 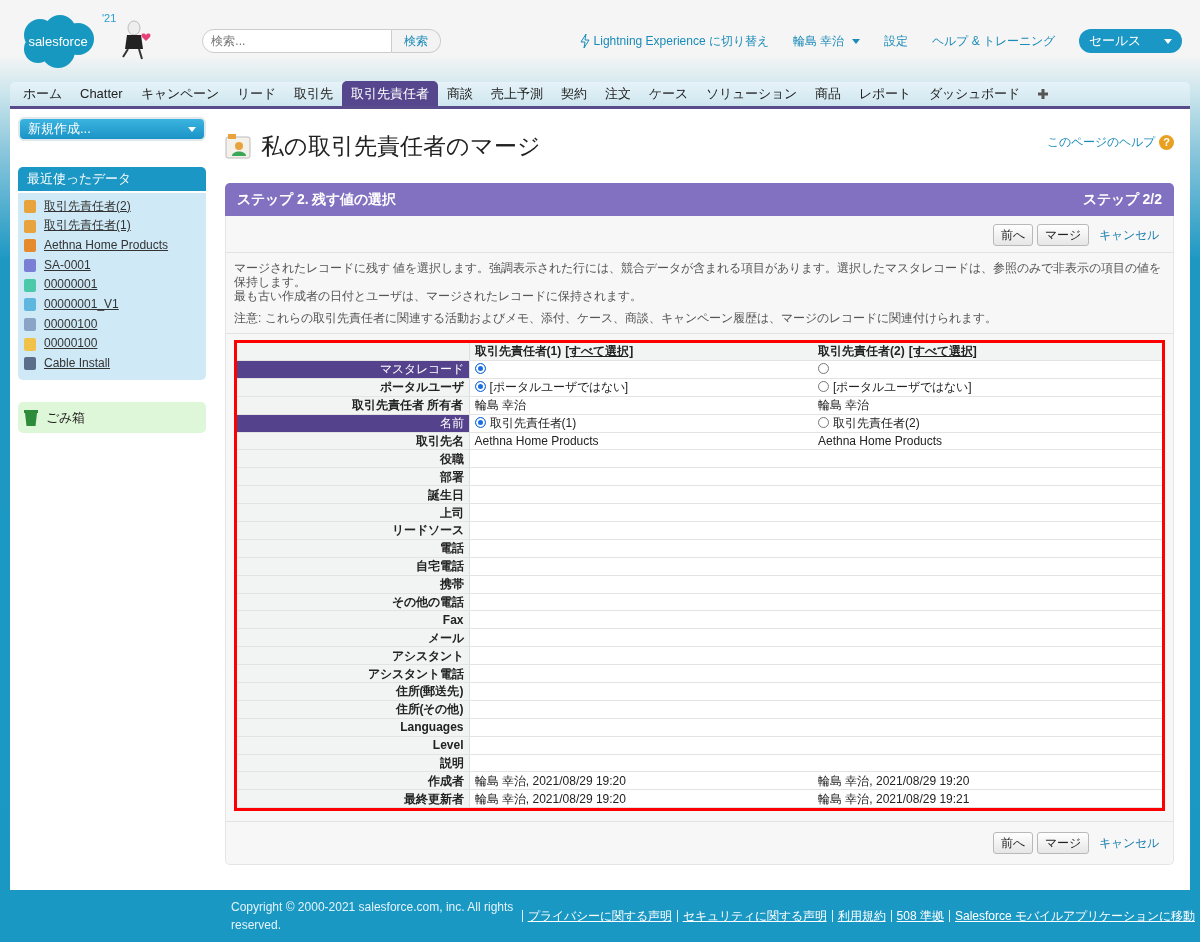 I want to click on help-icon: ?, so click(x=1166, y=142).